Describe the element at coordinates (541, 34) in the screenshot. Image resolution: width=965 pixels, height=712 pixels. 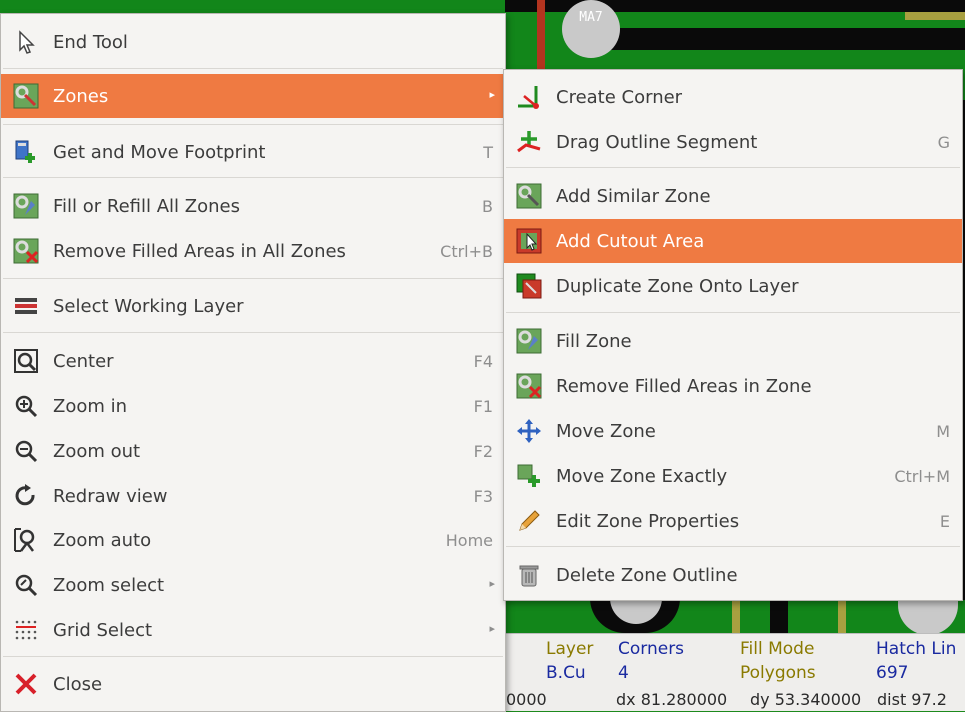
I see `pcb-track` at that location.